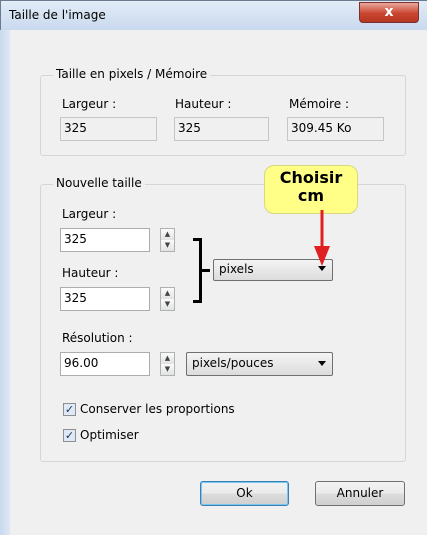 This screenshot has width=427, height=535. I want to click on pixels-memory-legend: Taille en pixels / Mémoire, so click(132, 74).